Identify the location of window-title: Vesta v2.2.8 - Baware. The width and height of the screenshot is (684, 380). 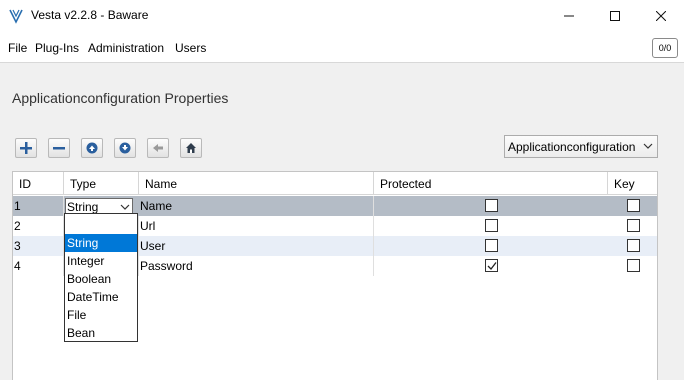
(90, 15).